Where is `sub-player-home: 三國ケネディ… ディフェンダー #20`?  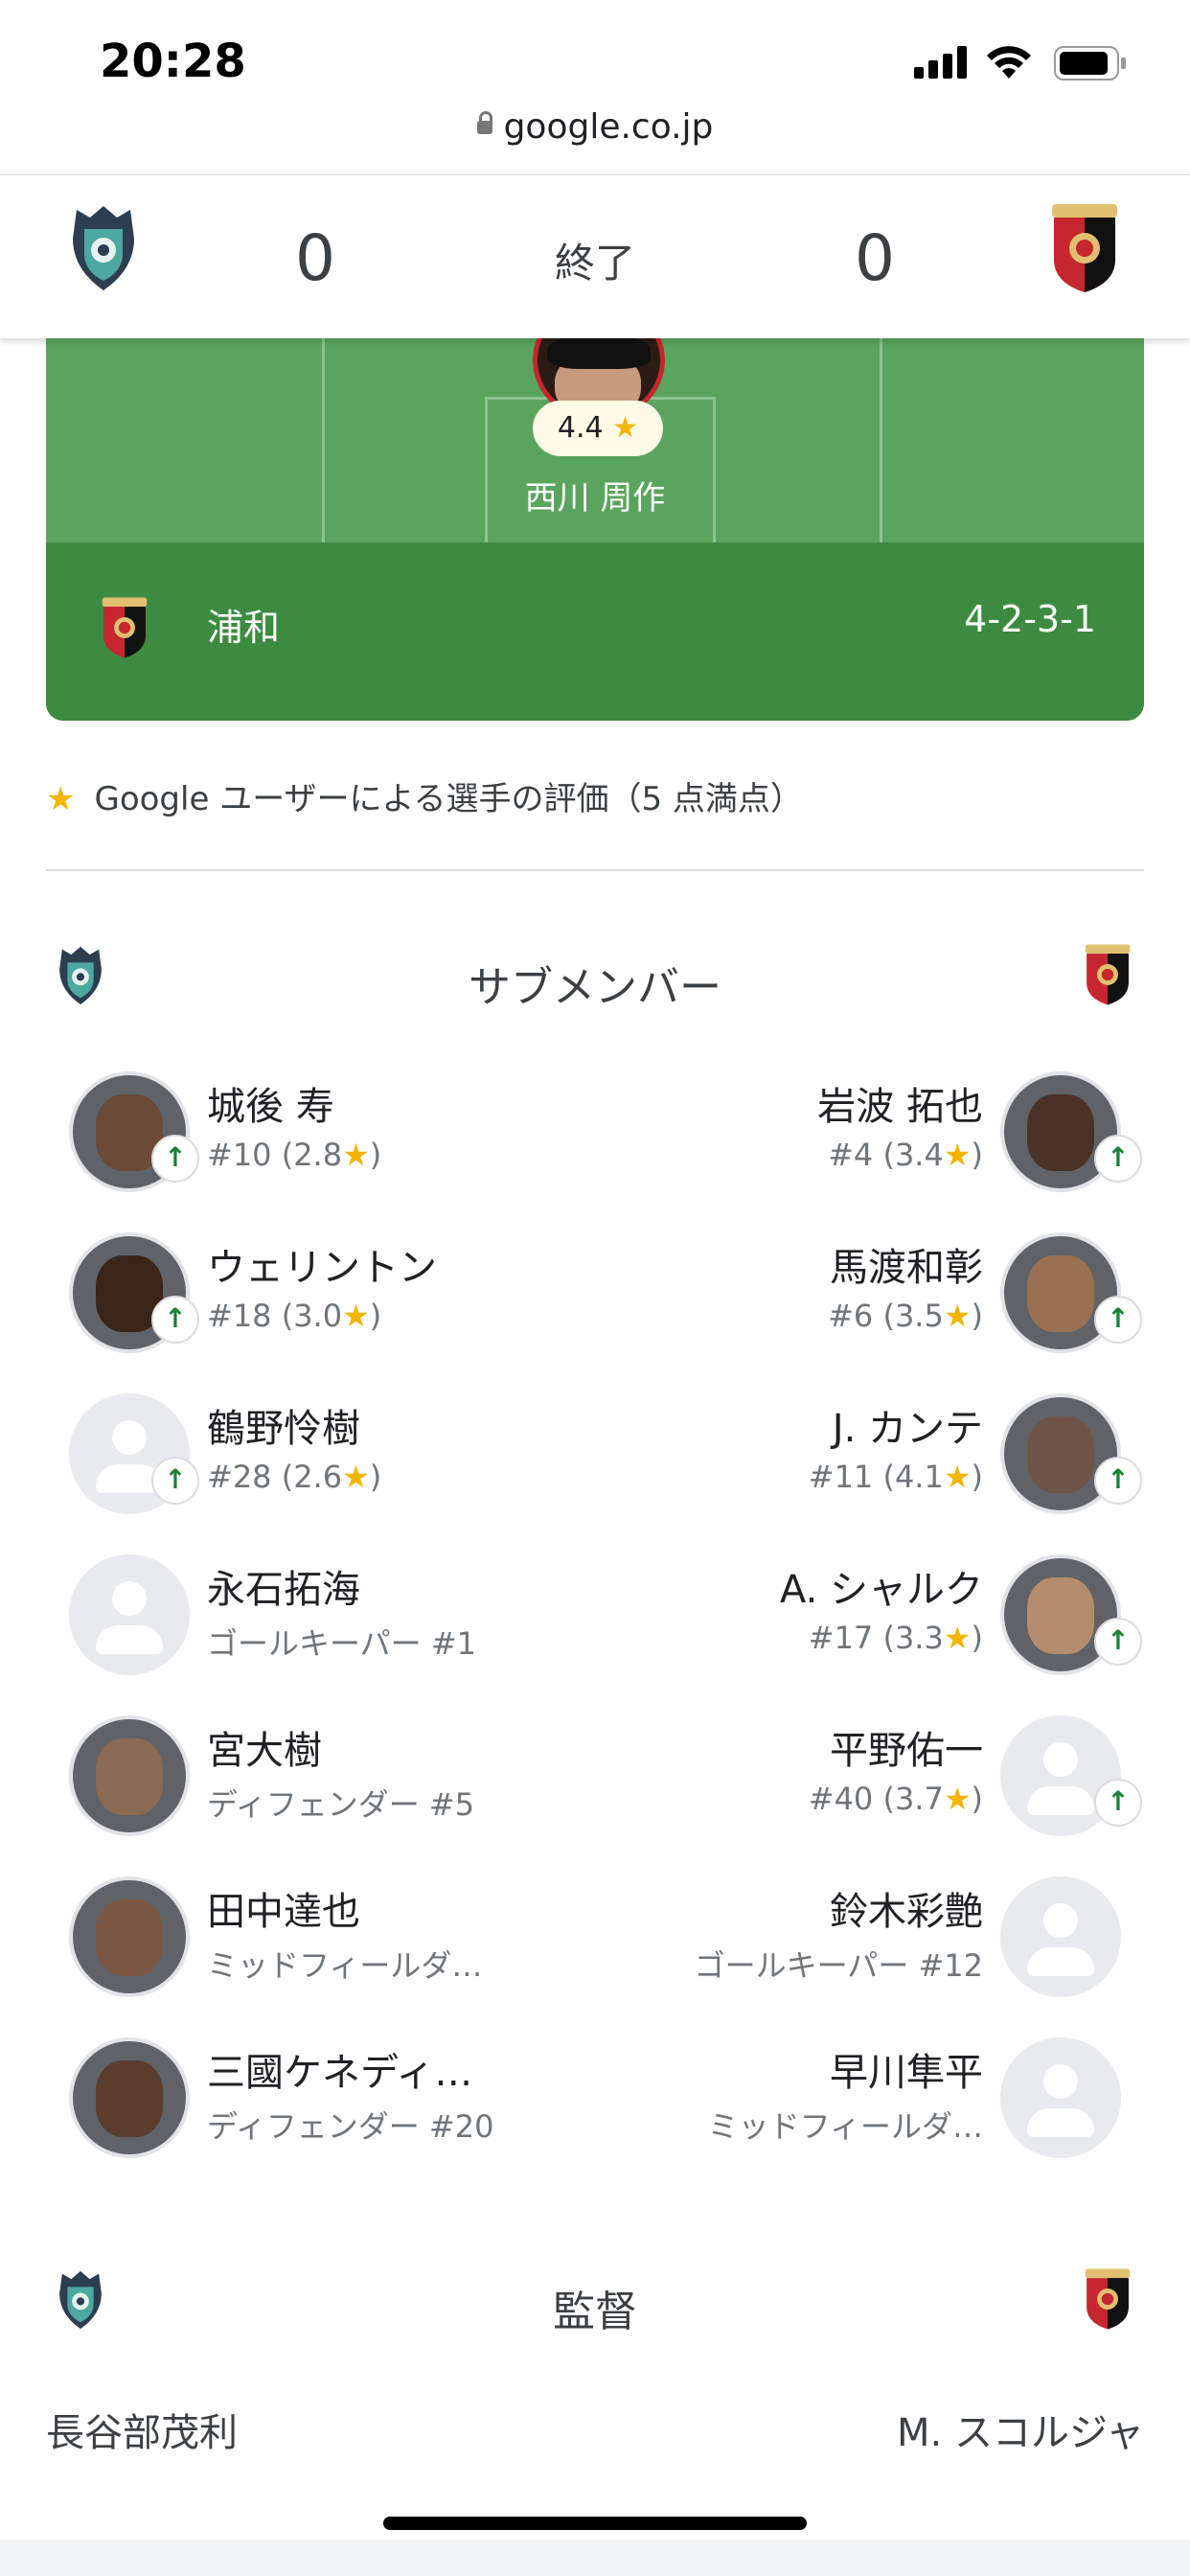
sub-player-home: 三國ケネディ… ディフェンダー #20 is located at coordinates (315, 2109).